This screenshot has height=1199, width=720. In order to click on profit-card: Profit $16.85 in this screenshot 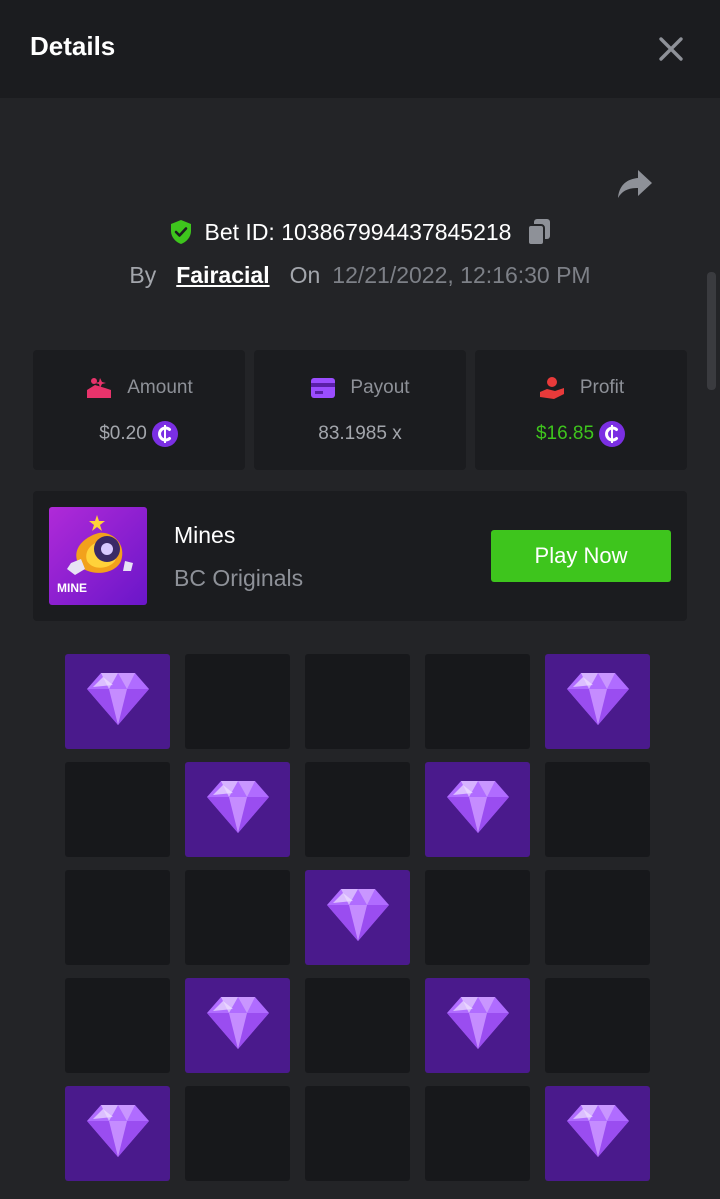, I will do `click(581, 410)`.